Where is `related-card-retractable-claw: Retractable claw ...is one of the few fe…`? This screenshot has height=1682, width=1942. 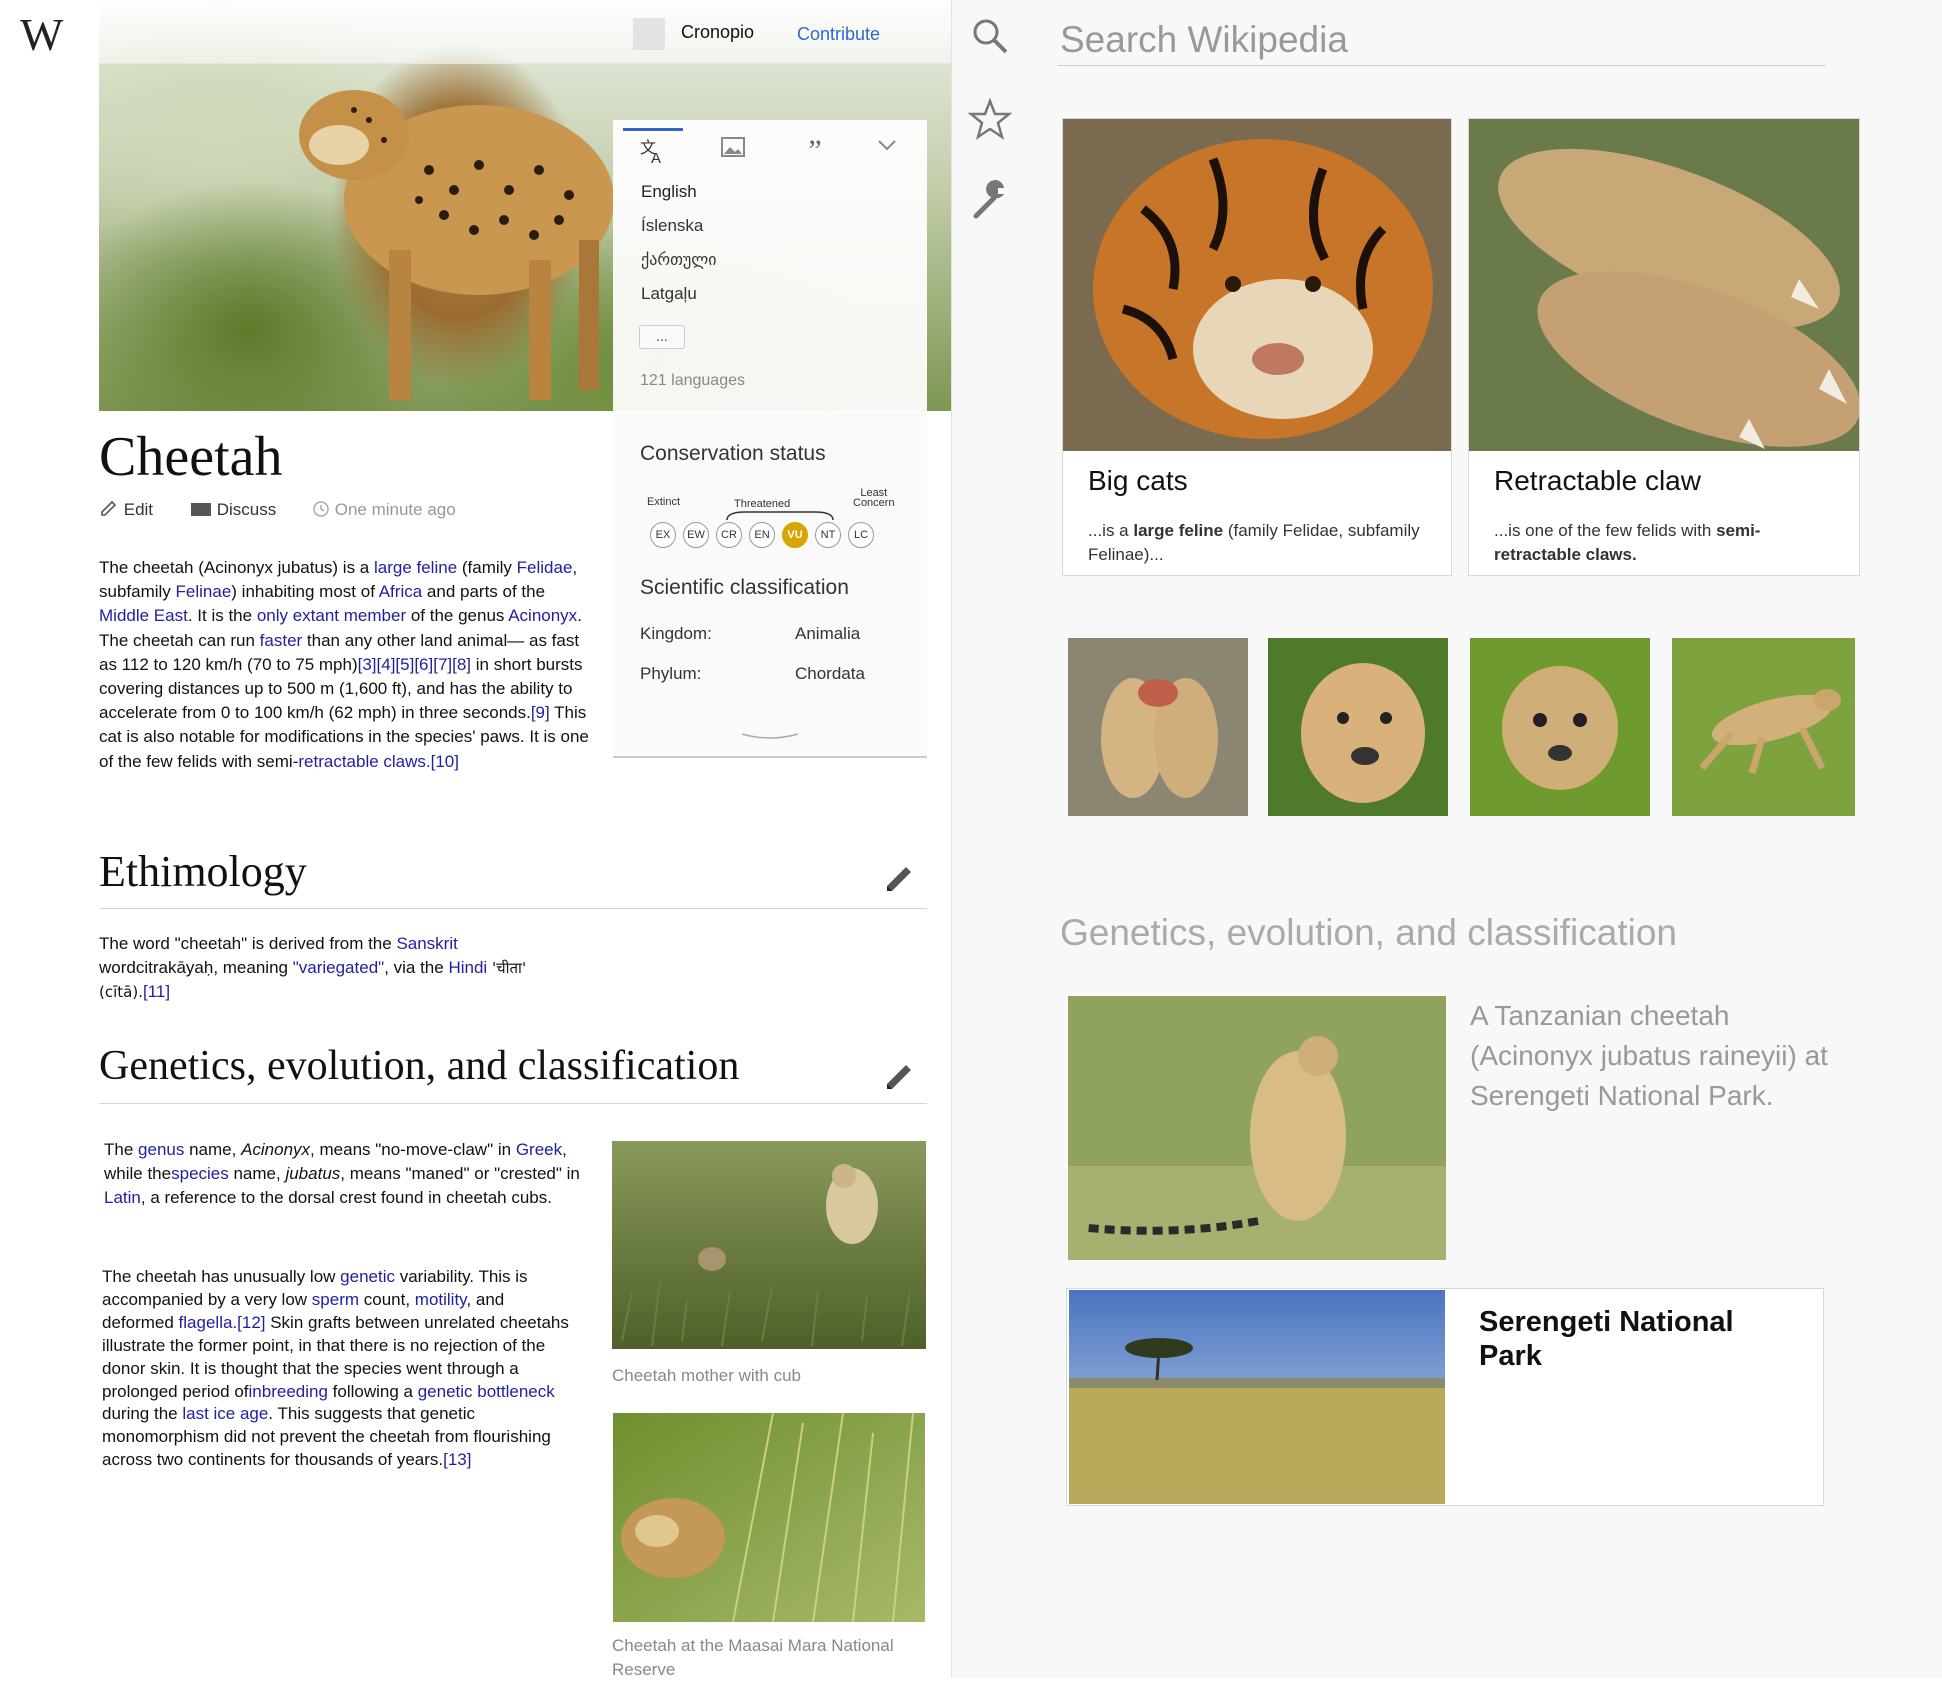
related-card-retractable-claw: Retractable claw ...is one of the few fe… is located at coordinates (1664, 347).